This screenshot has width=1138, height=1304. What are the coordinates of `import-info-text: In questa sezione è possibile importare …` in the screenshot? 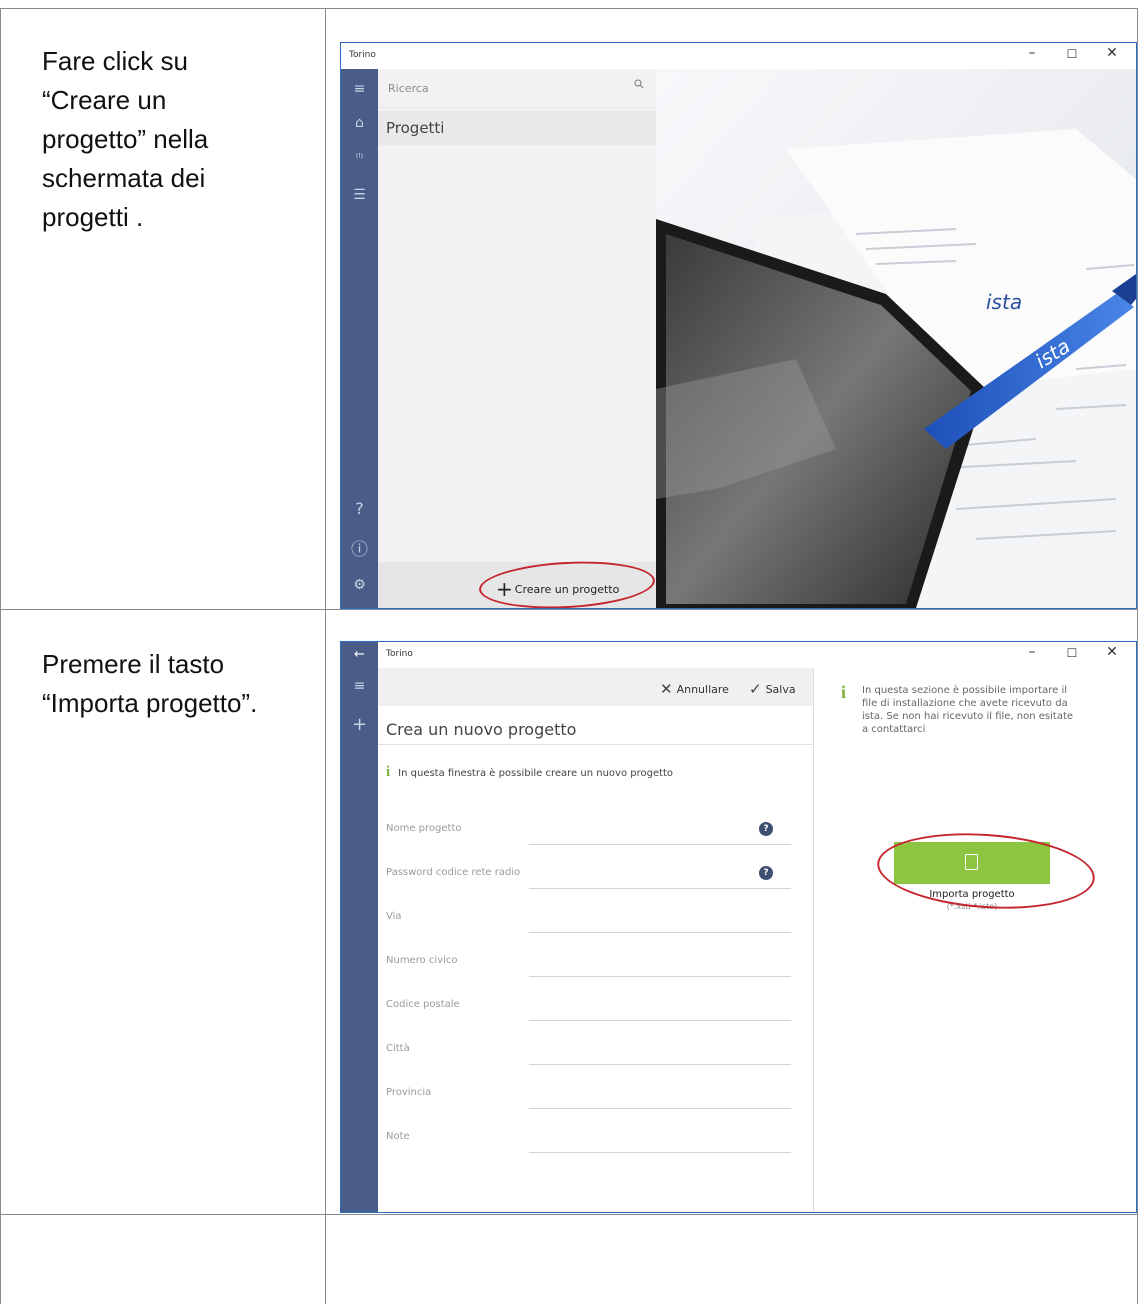 It's located at (968, 710).